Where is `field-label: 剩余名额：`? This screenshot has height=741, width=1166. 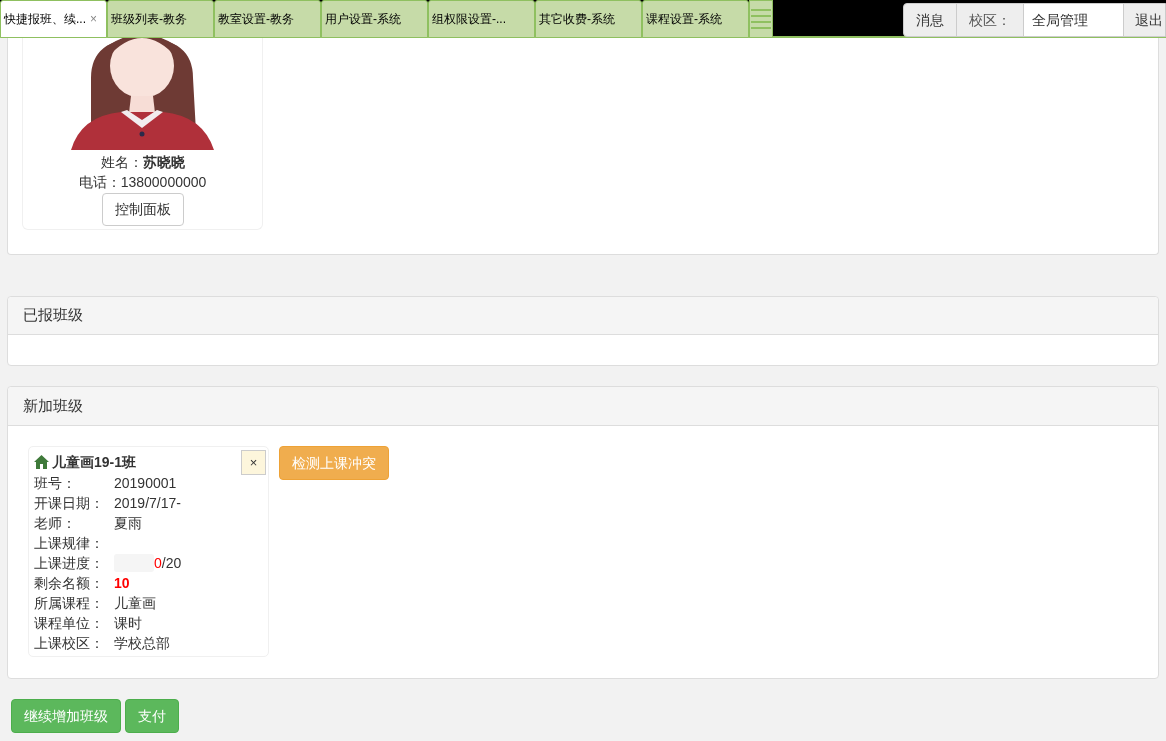
field-label: 剩余名额： is located at coordinates (69, 583).